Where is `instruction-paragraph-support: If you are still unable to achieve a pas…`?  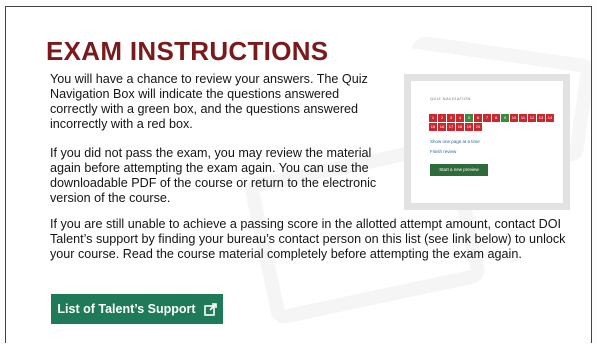
instruction-paragraph-support: If you are still unable to achieve a pas… is located at coordinates (308, 239).